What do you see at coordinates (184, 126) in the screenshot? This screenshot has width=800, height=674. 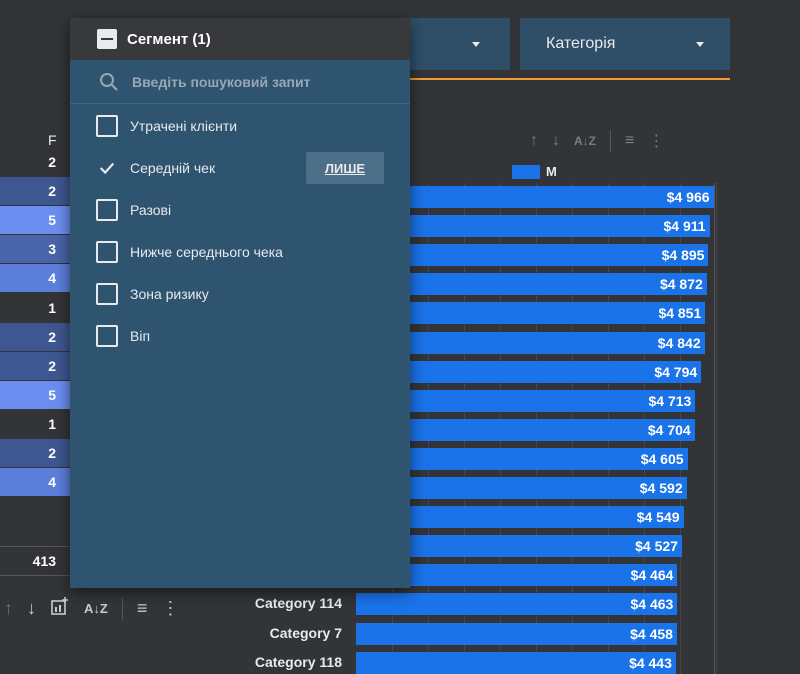 I see `segment-option-label: Утрачені клієнти` at bounding box center [184, 126].